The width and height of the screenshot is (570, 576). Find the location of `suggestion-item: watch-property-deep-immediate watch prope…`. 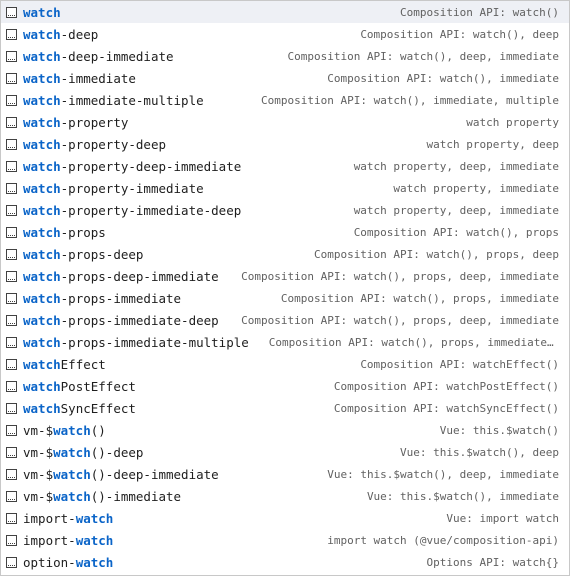

suggestion-item: watch-property-deep-immediate watch prope… is located at coordinates (285, 166).